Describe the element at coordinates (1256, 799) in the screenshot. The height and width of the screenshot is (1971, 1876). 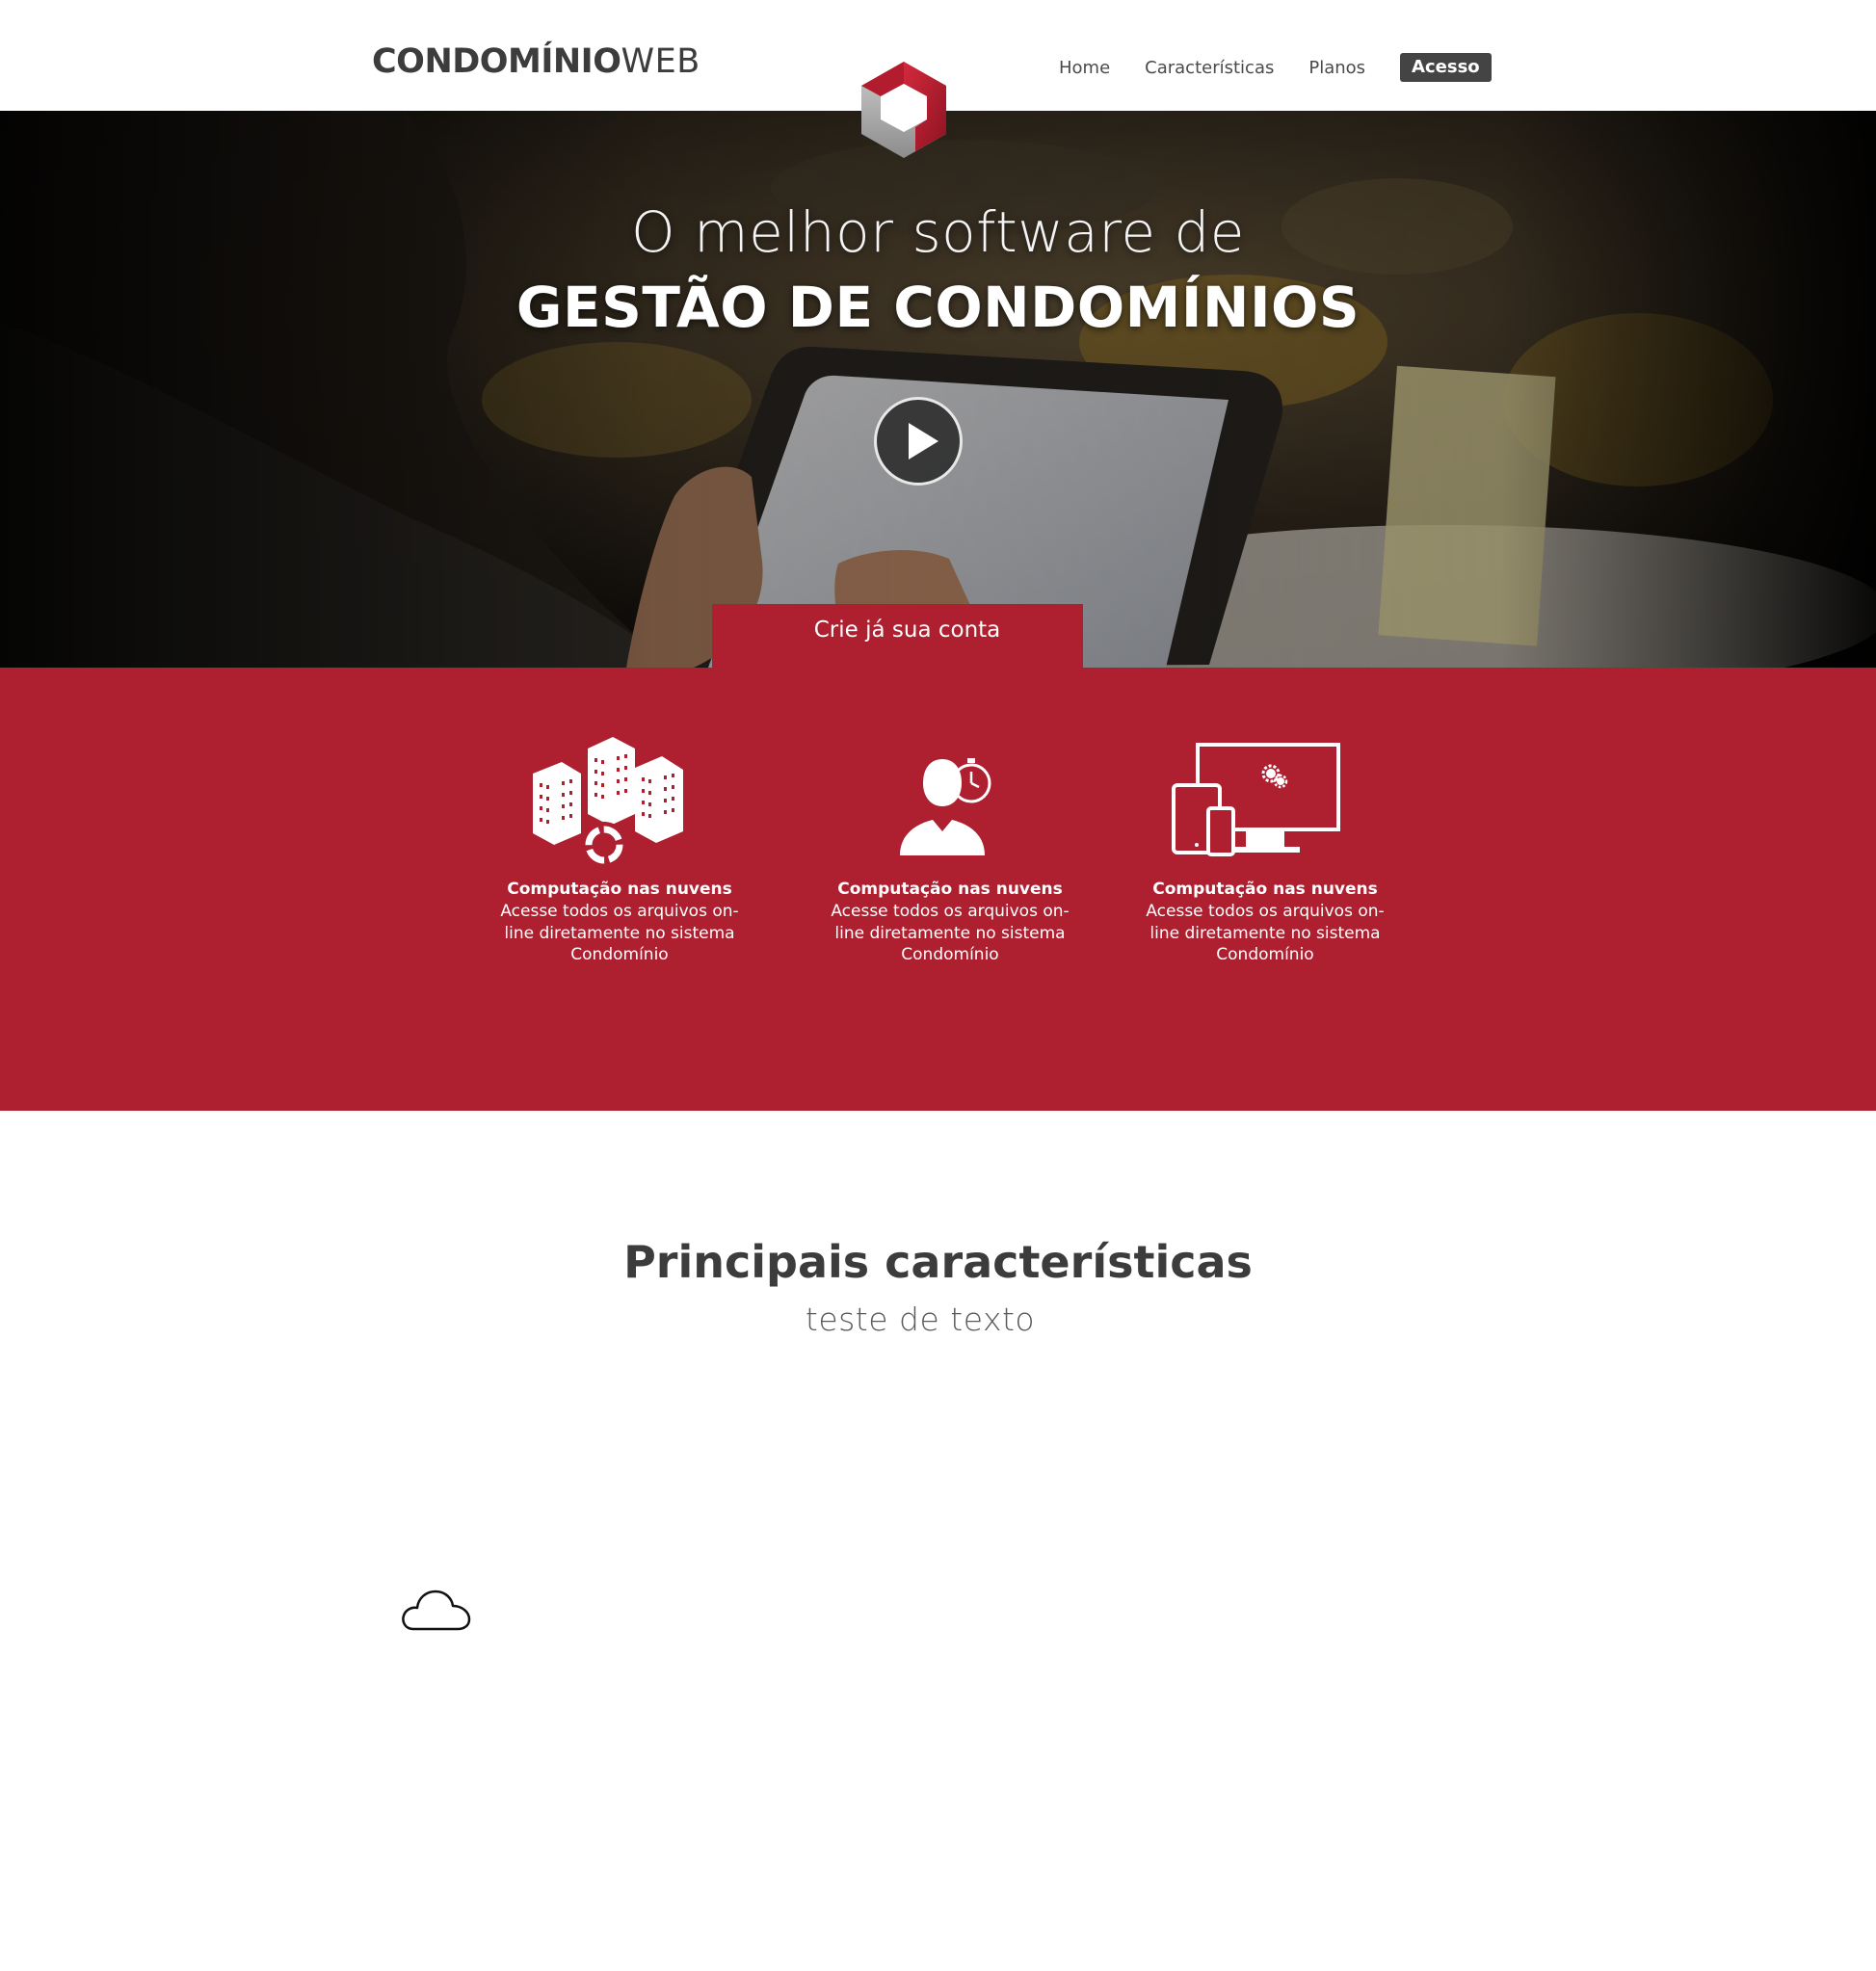
I see `devices-gear-icon` at that location.